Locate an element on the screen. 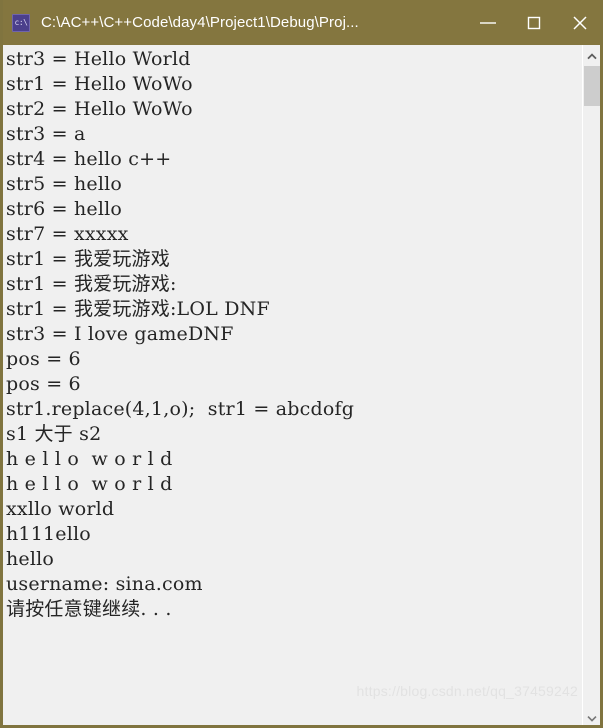 This screenshot has height=728, width=603. console-line: str7 = xxxxx is located at coordinates (67, 234).